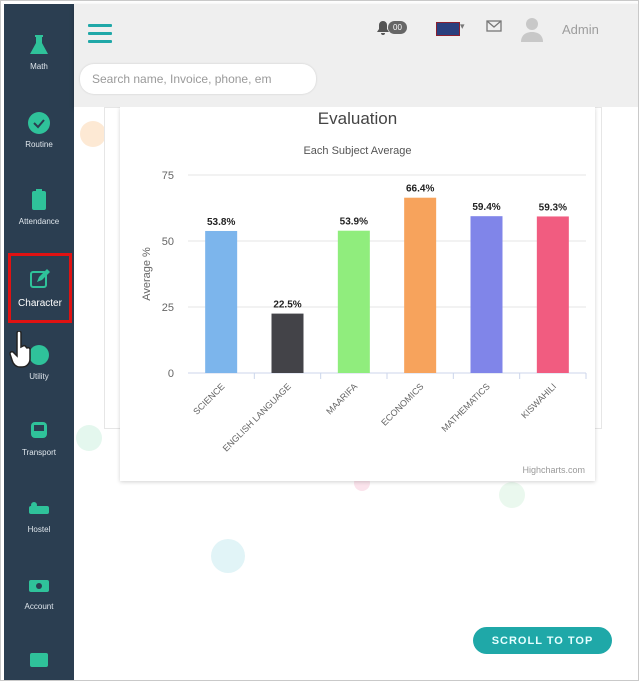  Describe the element at coordinates (221, 301) in the screenshot. I see `bar-science` at that location.